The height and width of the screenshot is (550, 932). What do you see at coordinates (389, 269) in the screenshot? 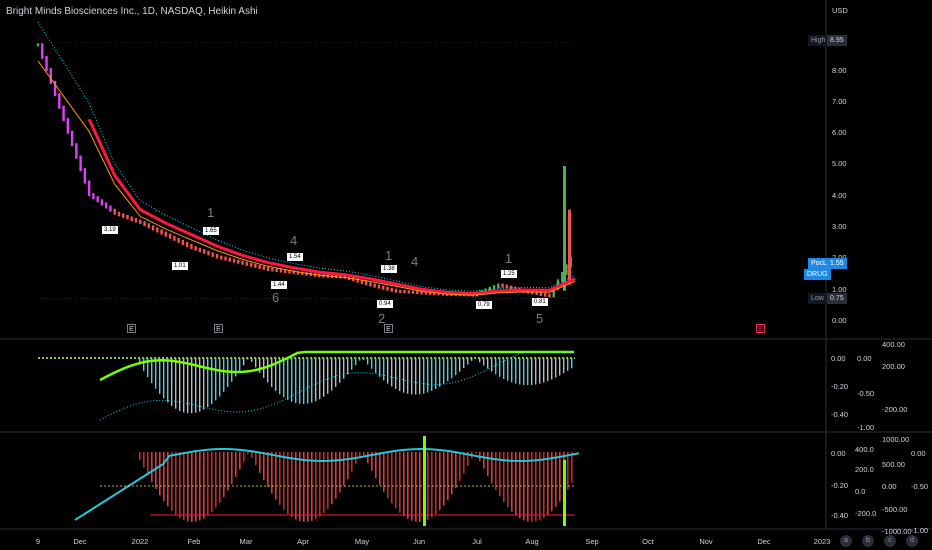
I see `price-tag: 1.38` at bounding box center [389, 269].